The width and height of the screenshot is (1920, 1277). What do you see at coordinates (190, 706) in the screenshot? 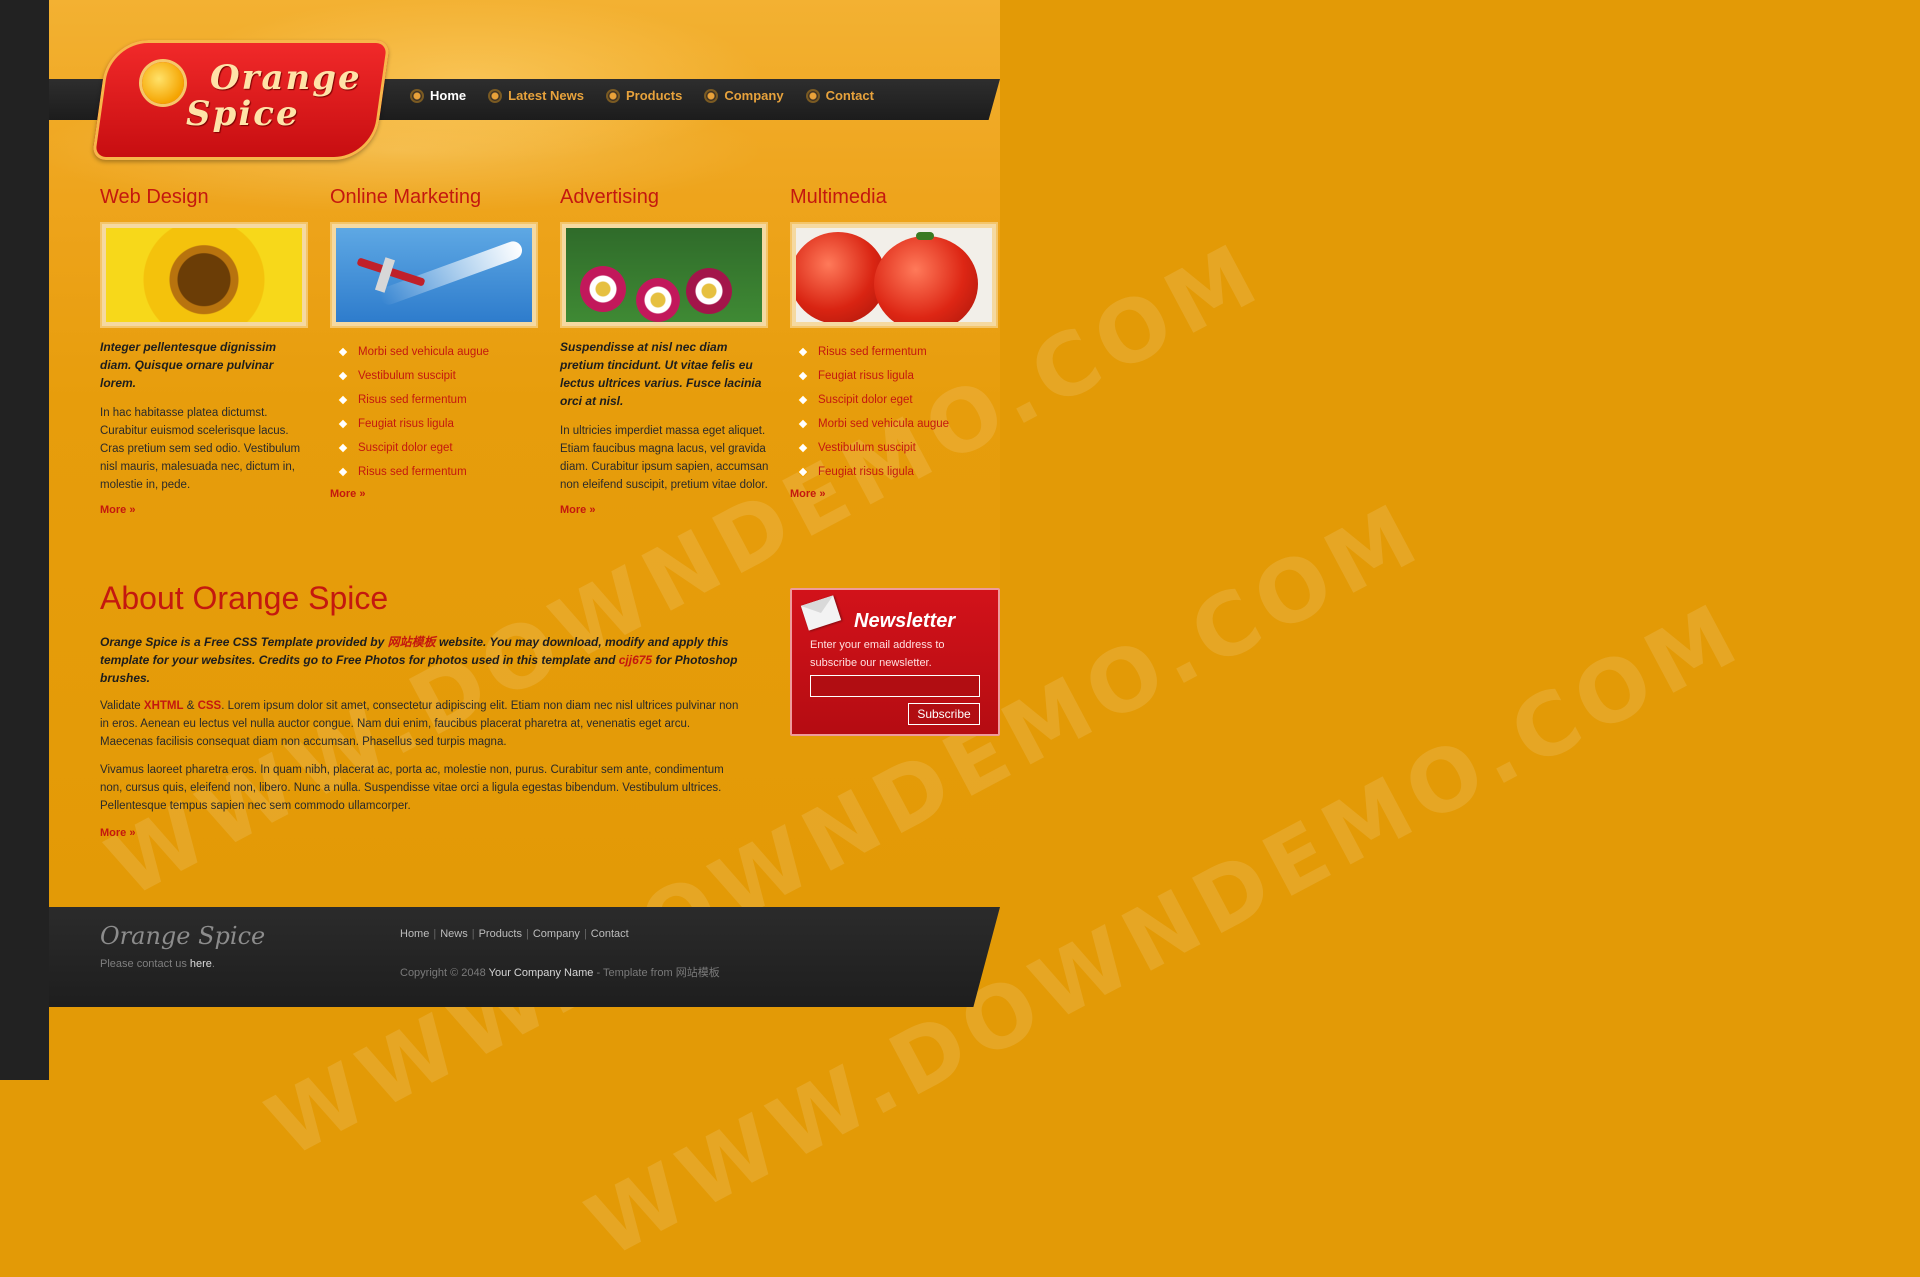
I see `about-text: &` at bounding box center [190, 706].